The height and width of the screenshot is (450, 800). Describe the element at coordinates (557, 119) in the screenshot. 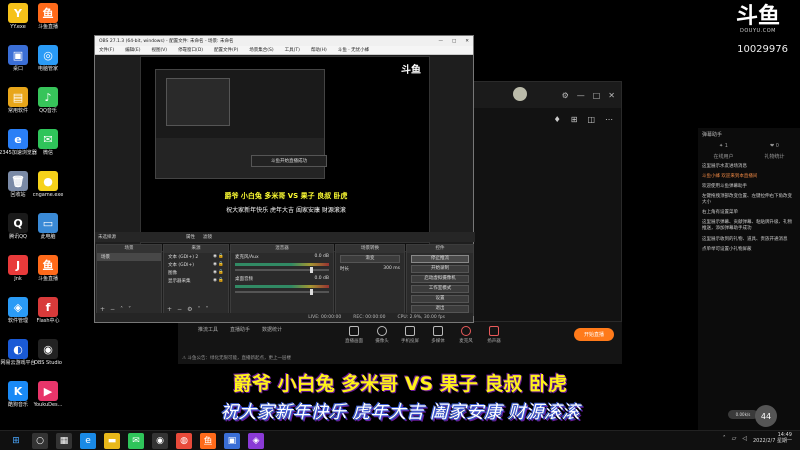

I see `gift-icon: ♦` at that location.